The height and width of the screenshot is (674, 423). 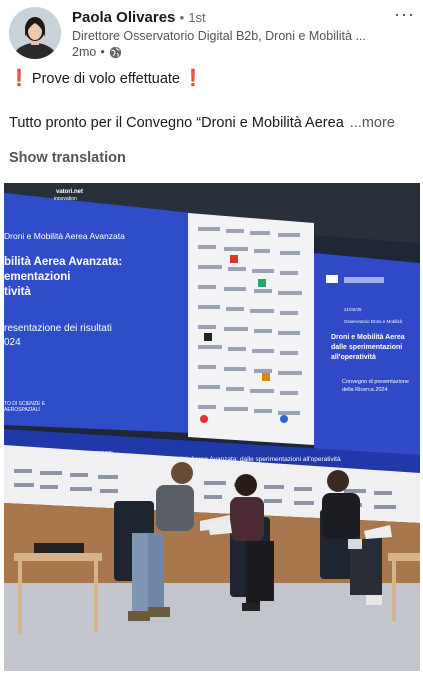 What do you see at coordinates (37, 277) in the screenshot?
I see `left-screen-title2: ementazioni` at bounding box center [37, 277].